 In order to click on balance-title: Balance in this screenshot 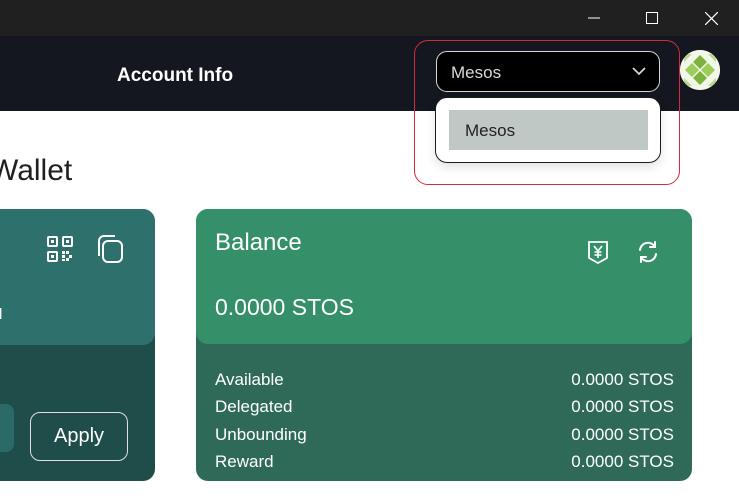, I will do `click(258, 242)`.